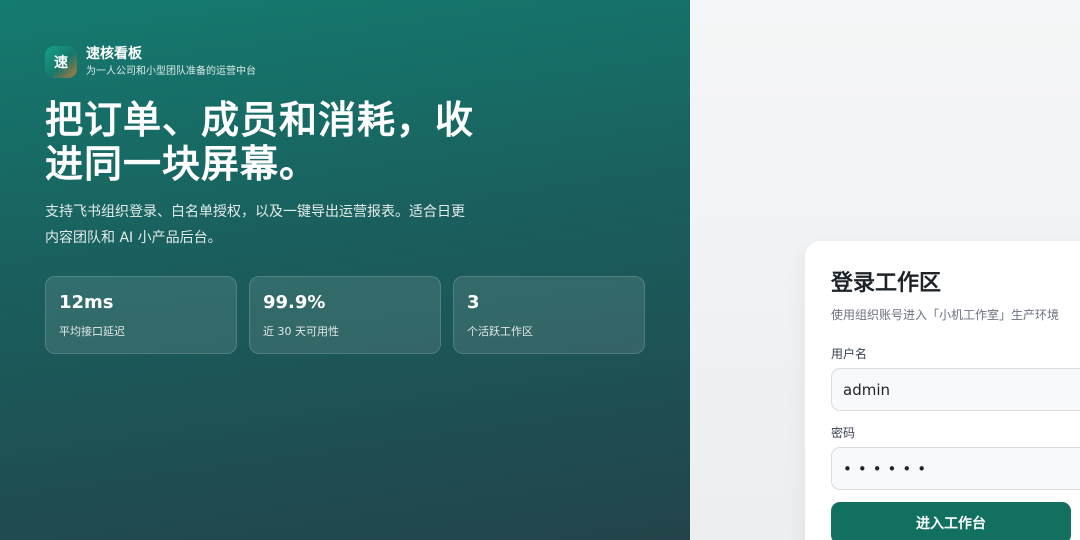 The width and height of the screenshot is (1080, 540). Describe the element at coordinates (951, 521) in the screenshot. I see `enter-workspace-button: 进入工作台` at that location.